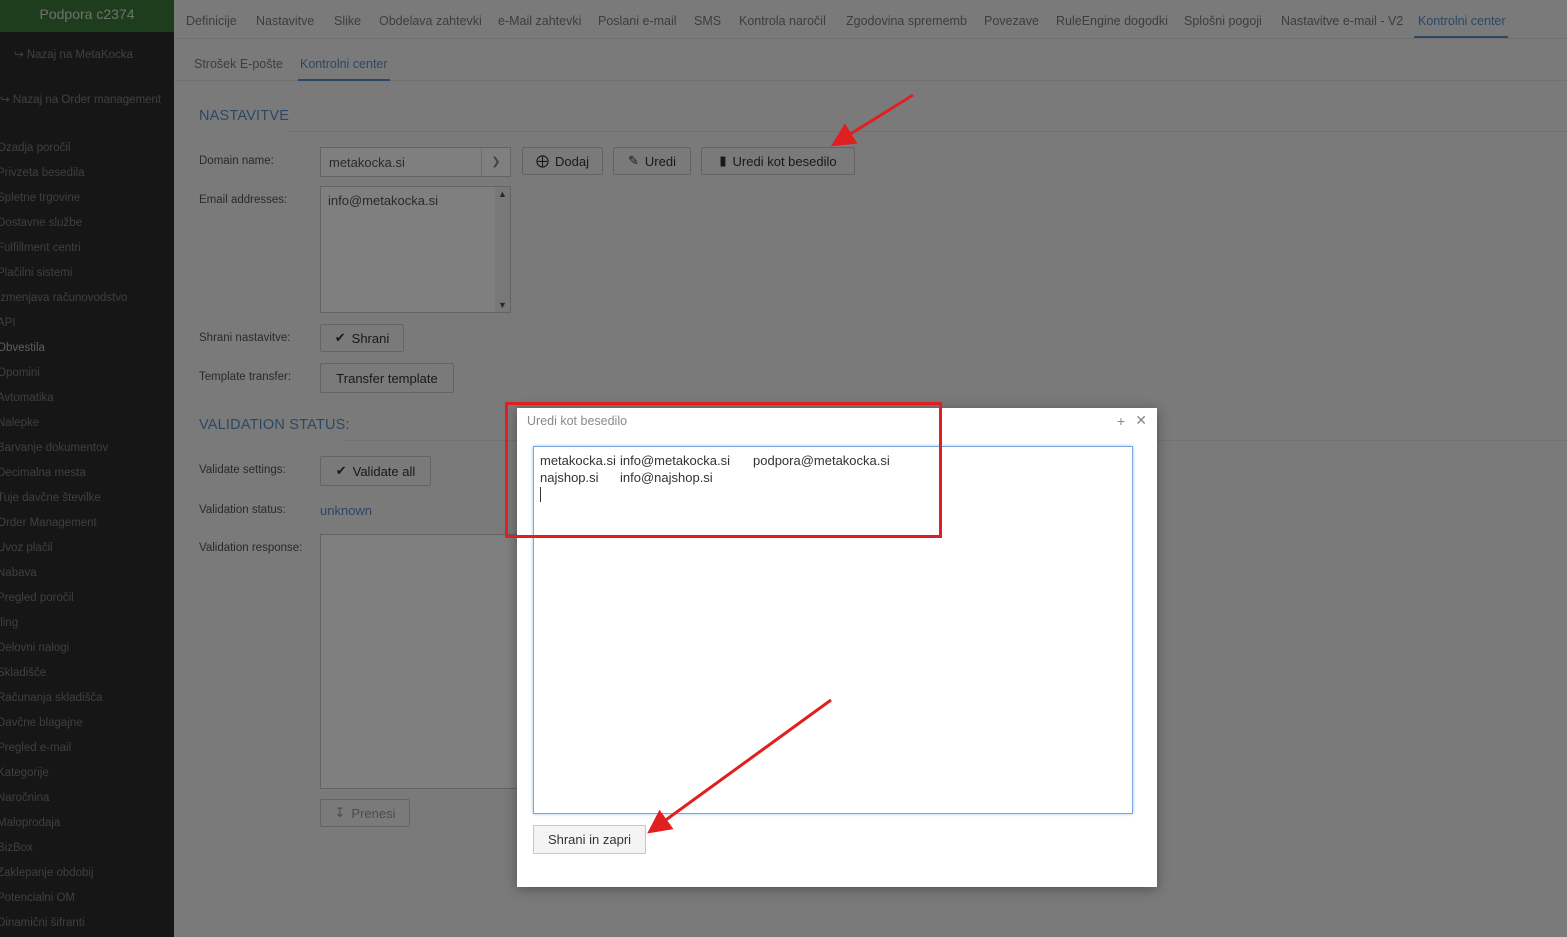  I want to click on annotation-highlight-box, so click(723, 470).